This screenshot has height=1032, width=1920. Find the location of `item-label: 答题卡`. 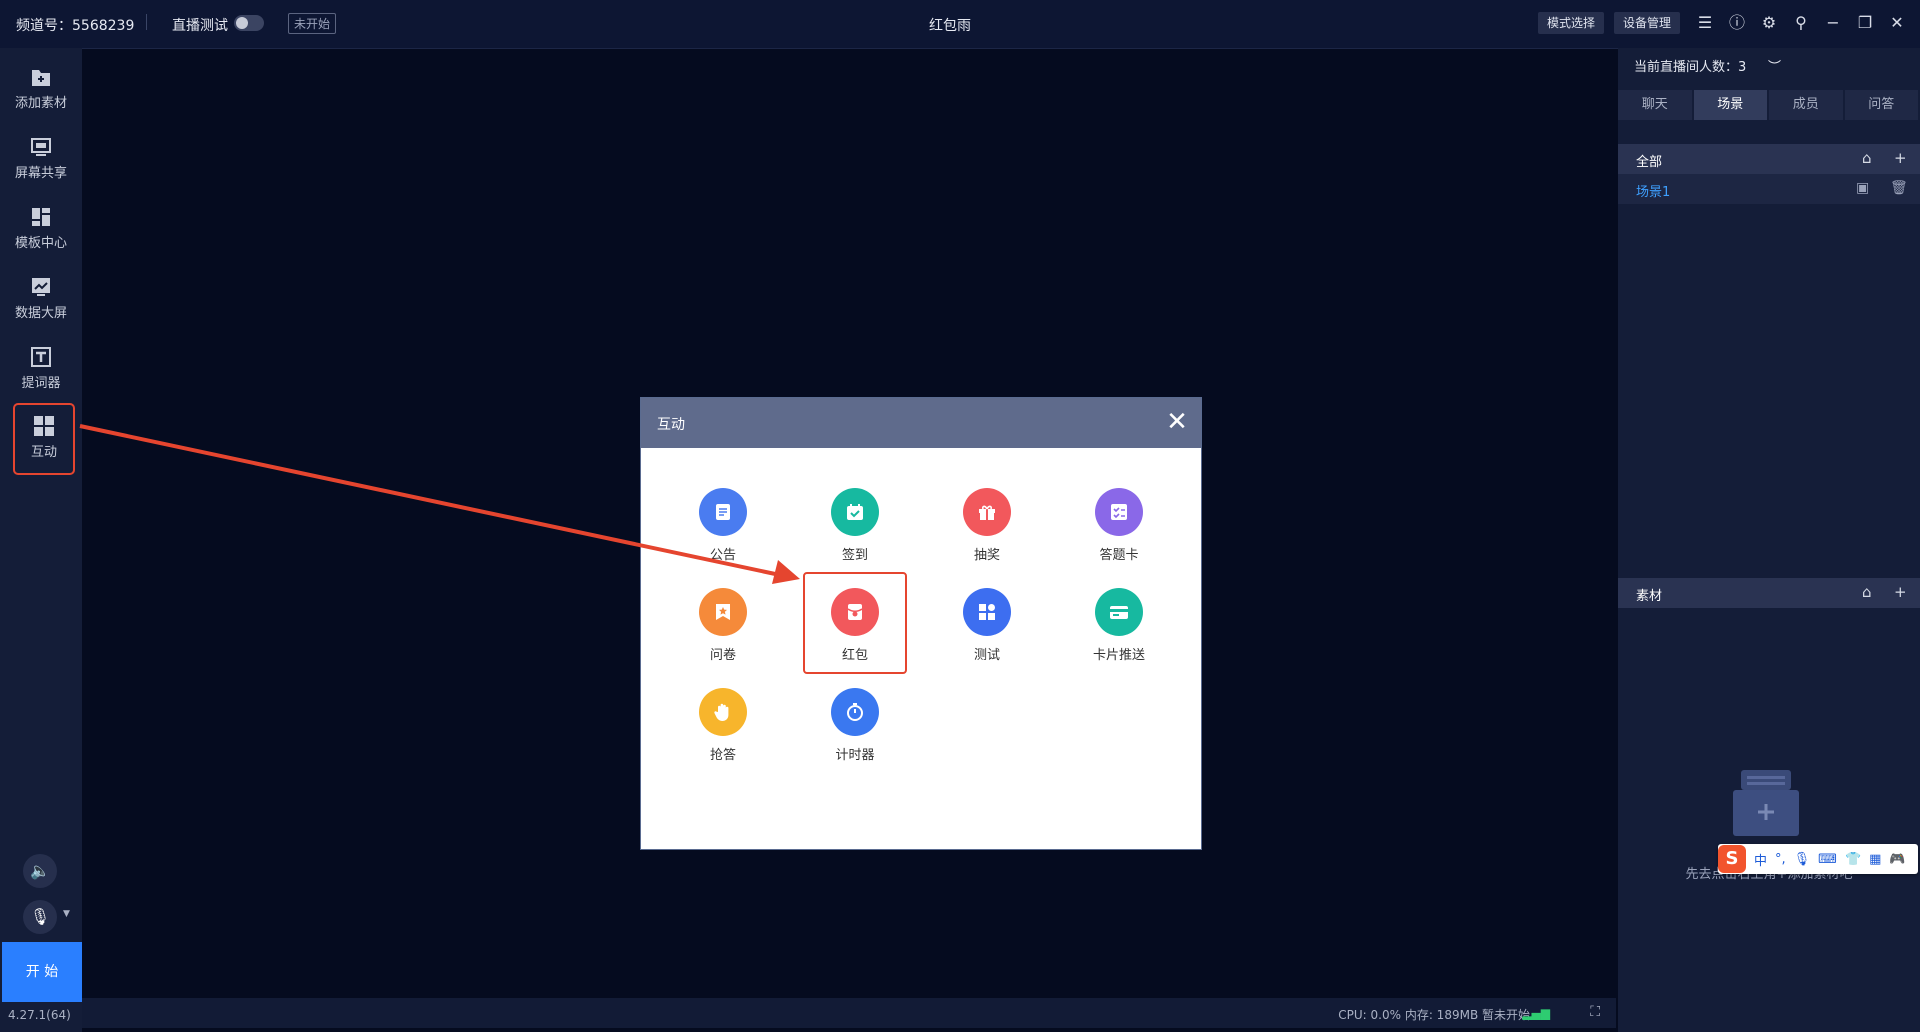

item-label: 答题卡 is located at coordinates (1119, 555).